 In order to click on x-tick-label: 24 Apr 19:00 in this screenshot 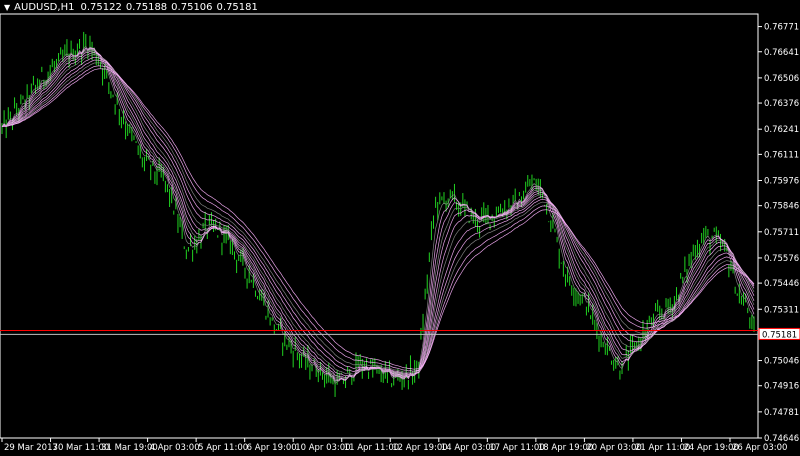, I will do `click(710, 448)`.